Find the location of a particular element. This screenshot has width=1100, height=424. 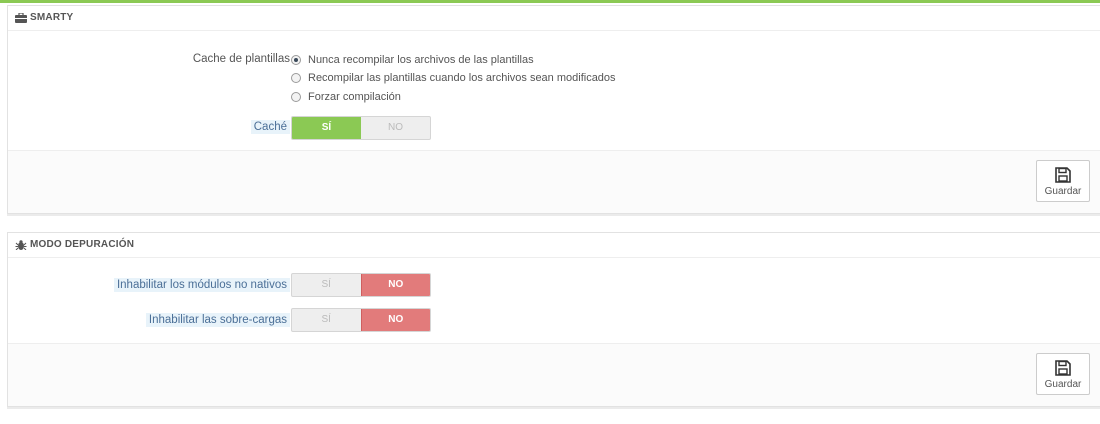

disable-overrides-label: Inhabilitar las sobre-cargas is located at coordinates (217, 320).